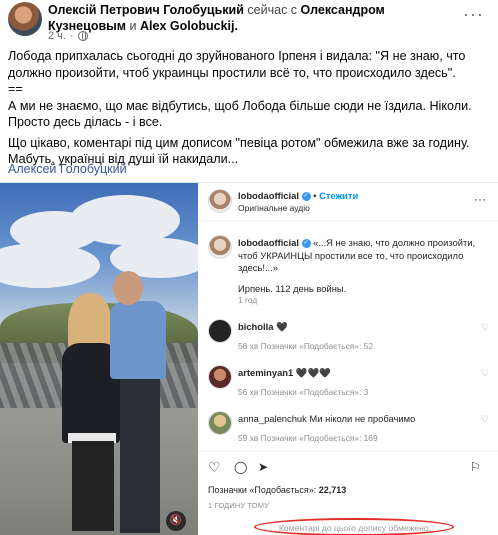  I want to click on audio-label: Оригінальне аудіо, so click(274, 208).